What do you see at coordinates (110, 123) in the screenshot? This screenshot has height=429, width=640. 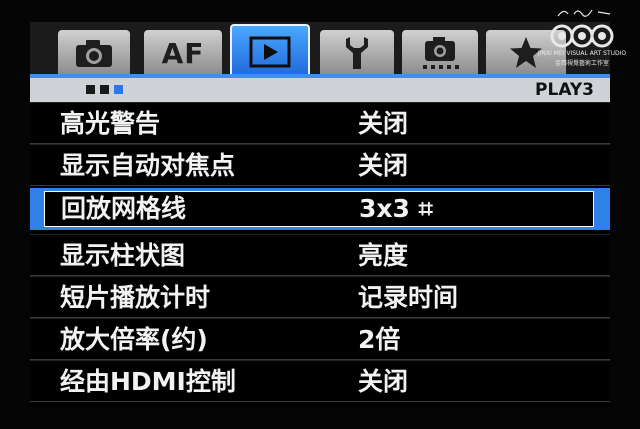 I see `menu-item-label: 高光警告` at bounding box center [110, 123].